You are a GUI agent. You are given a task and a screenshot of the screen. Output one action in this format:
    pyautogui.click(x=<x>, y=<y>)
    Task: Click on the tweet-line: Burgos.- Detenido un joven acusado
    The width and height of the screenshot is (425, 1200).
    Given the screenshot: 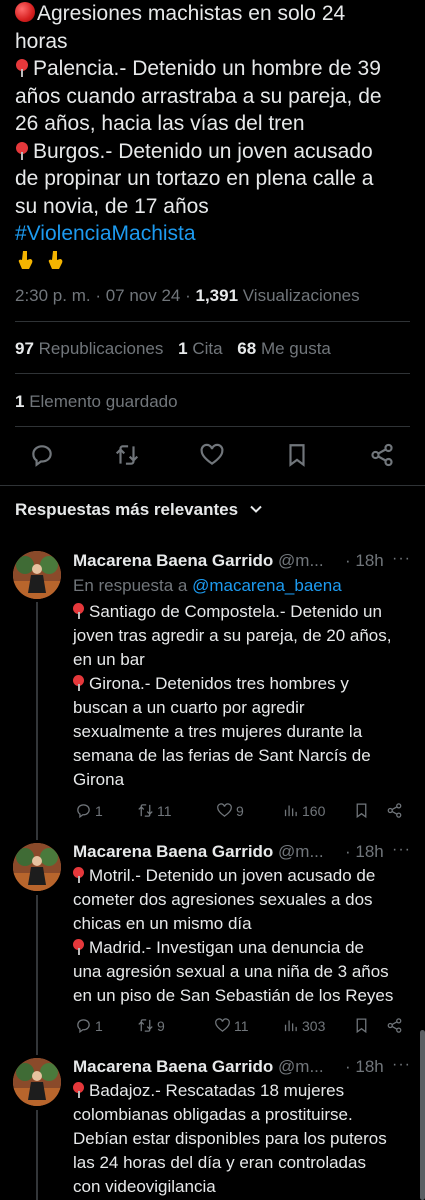 What is the action you would take?
    pyautogui.click(x=203, y=151)
    